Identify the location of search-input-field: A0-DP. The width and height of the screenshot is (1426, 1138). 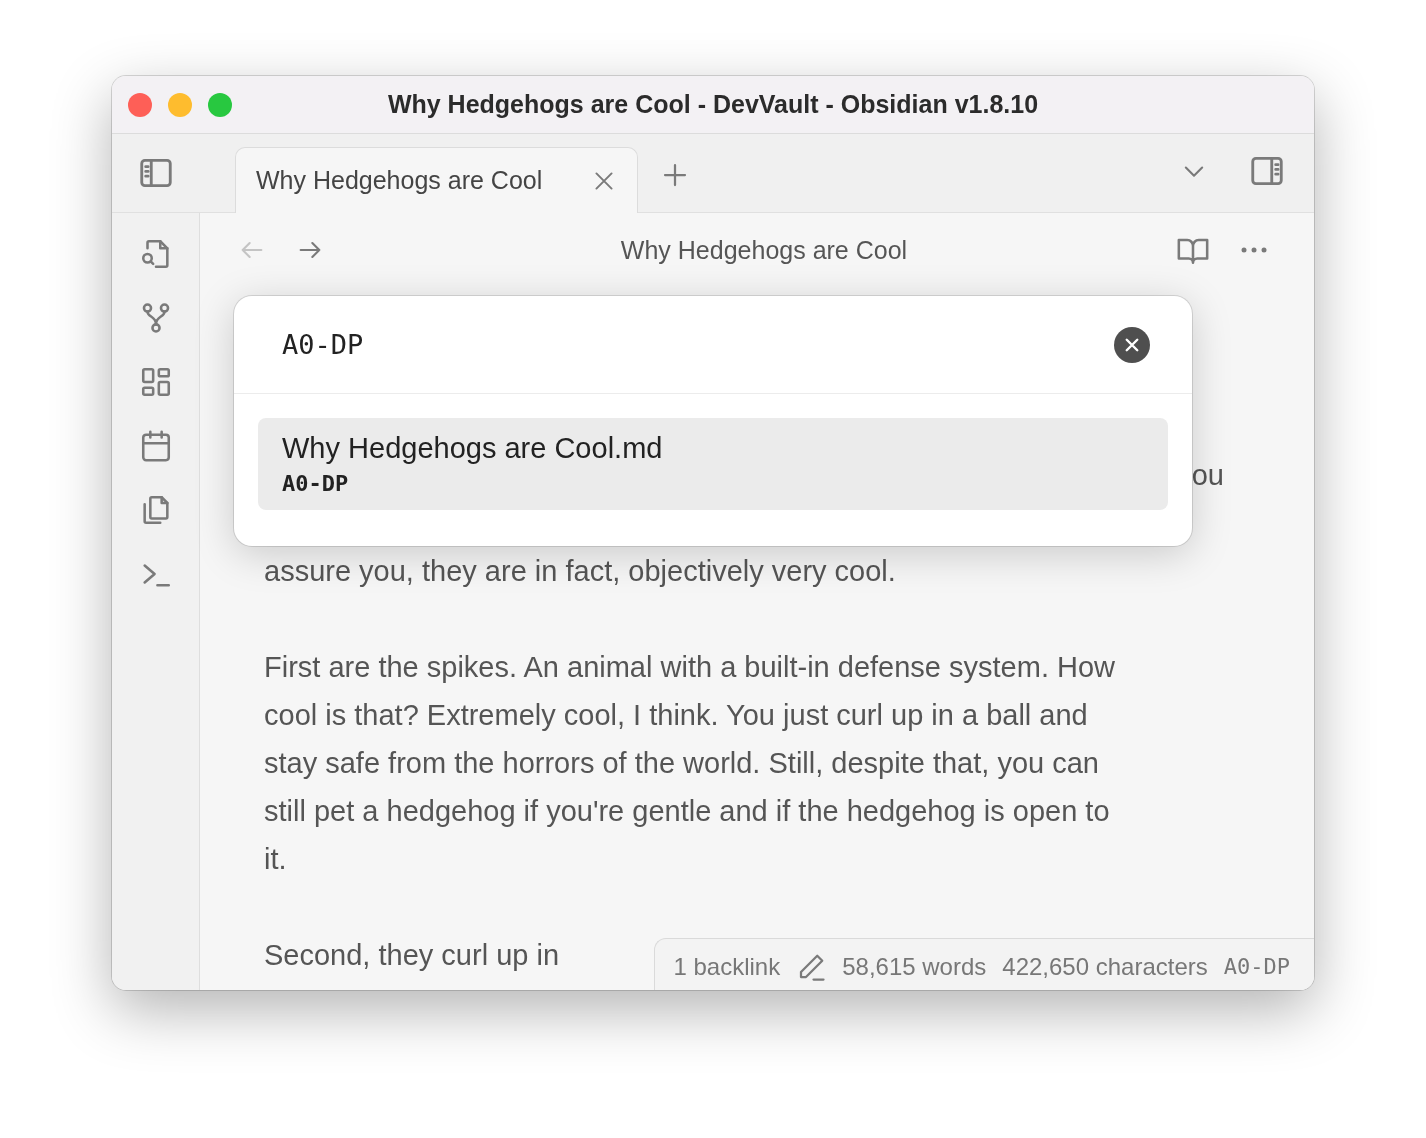
(698, 344).